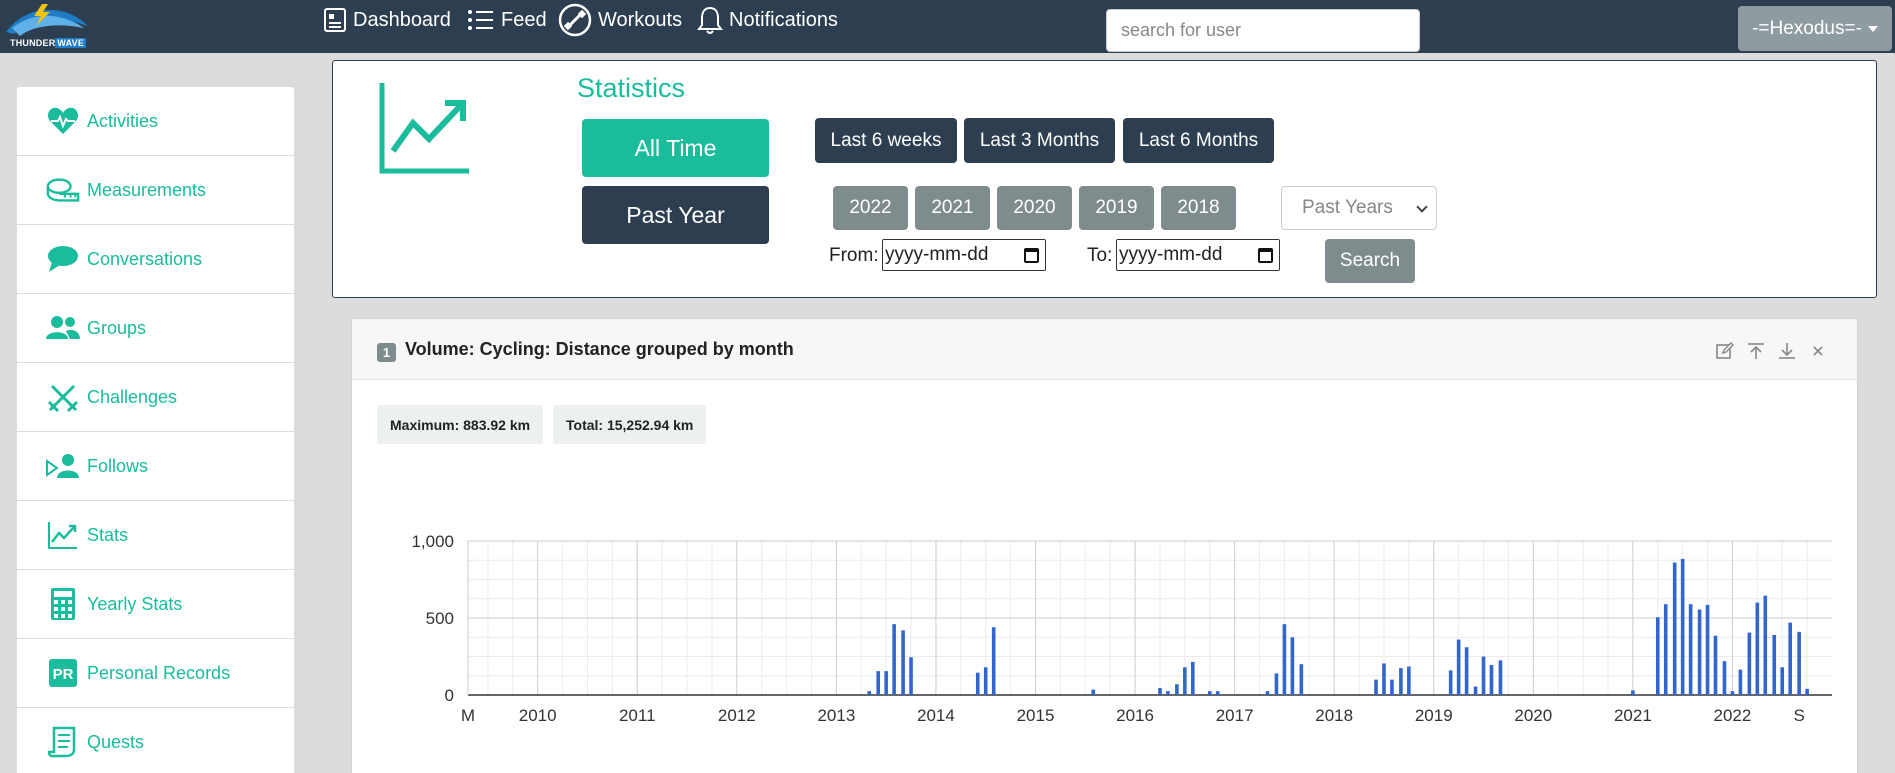 The height and width of the screenshot is (773, 1895). I want to click on y-tick-label: 1,000, so click(432, 541).